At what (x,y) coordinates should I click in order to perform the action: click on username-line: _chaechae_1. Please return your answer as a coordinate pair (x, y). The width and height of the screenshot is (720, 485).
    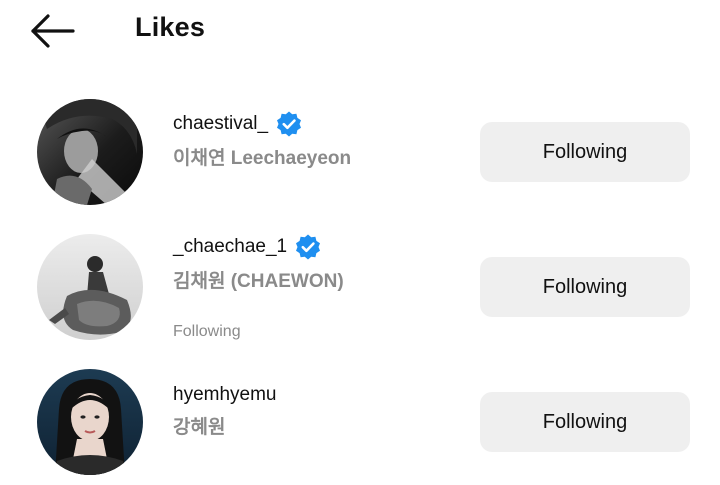
    Looking at the image, I should click on (247, 247).